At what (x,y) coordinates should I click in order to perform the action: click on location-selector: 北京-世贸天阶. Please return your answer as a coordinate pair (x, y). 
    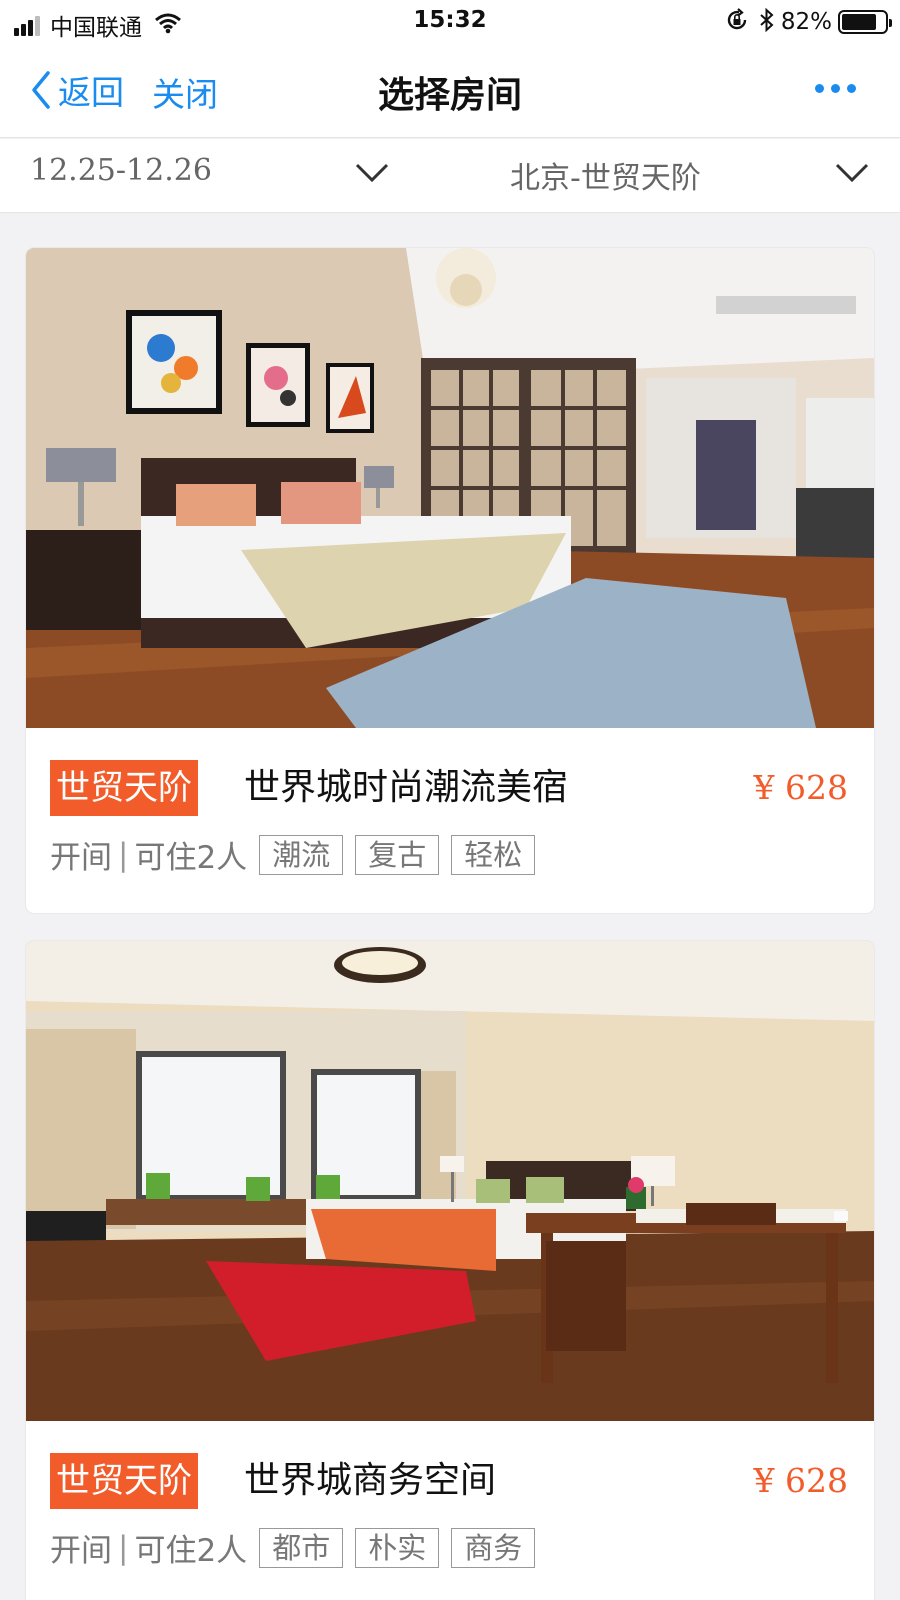
    Looking at the image, I should click on (605, 175).